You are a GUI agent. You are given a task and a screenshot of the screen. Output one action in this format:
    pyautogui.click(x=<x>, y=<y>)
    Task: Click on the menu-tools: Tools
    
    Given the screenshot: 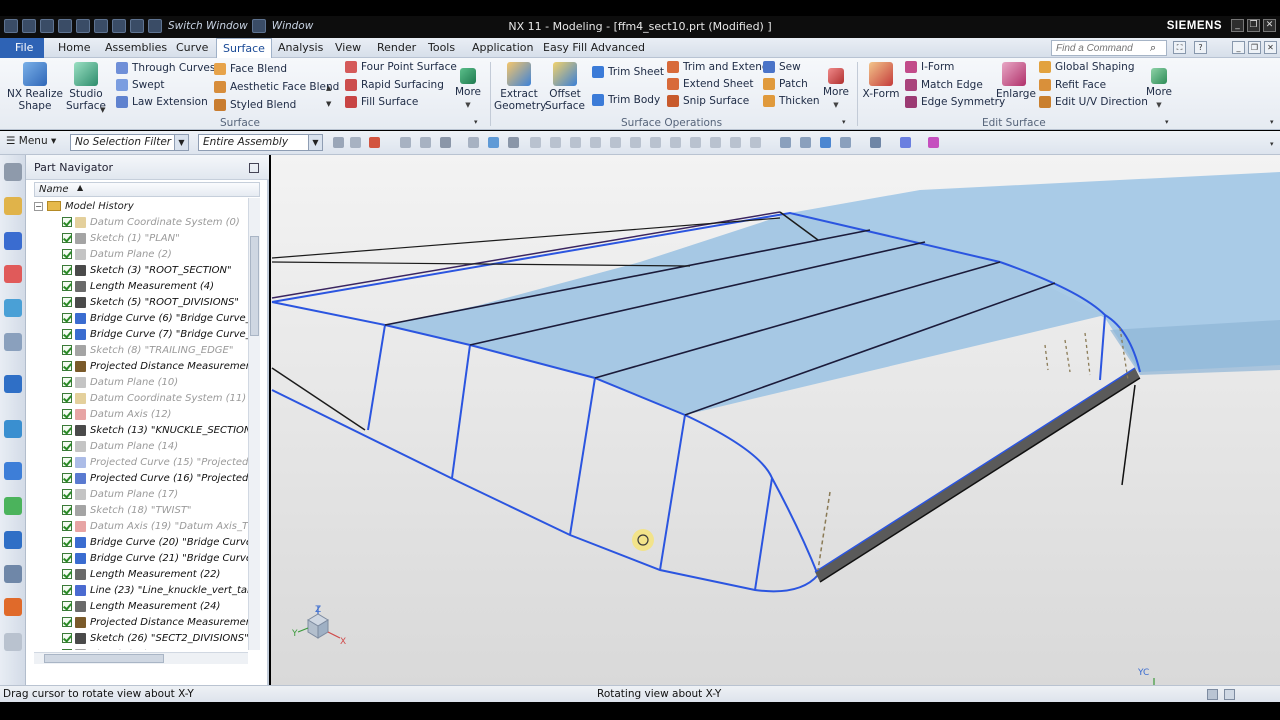 What is the action you would take?
    pyautogui.click(x=441, y=47)
    